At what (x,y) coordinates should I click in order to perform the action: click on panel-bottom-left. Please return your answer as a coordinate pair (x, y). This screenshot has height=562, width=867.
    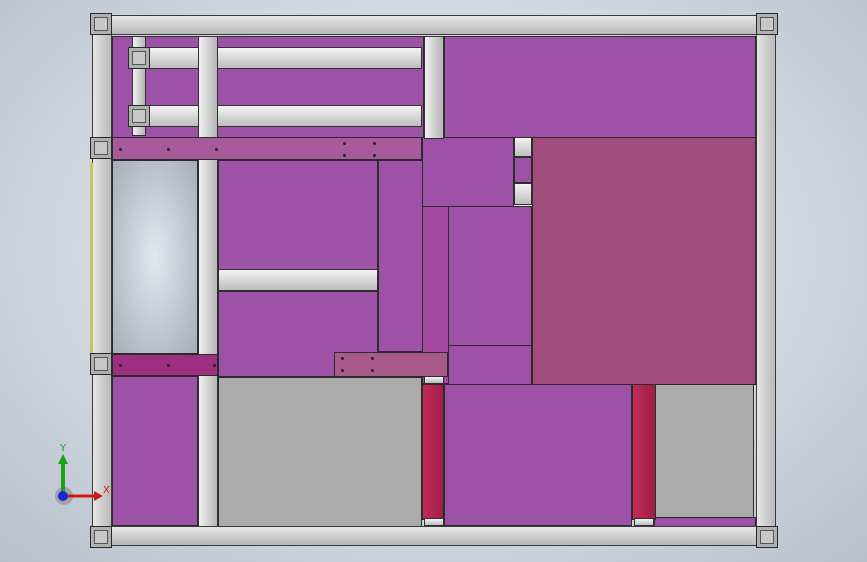
    Looking at the image, I should click on (155, 451).